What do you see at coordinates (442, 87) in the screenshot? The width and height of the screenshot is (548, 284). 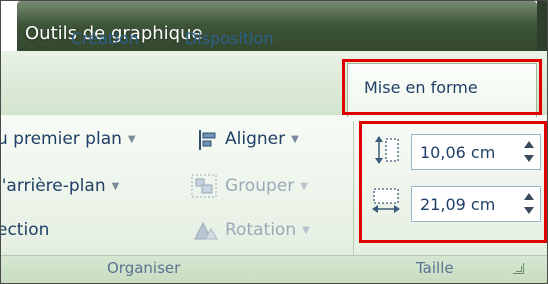 I see `highlight-box-tab` at bounding box center [442, 87].